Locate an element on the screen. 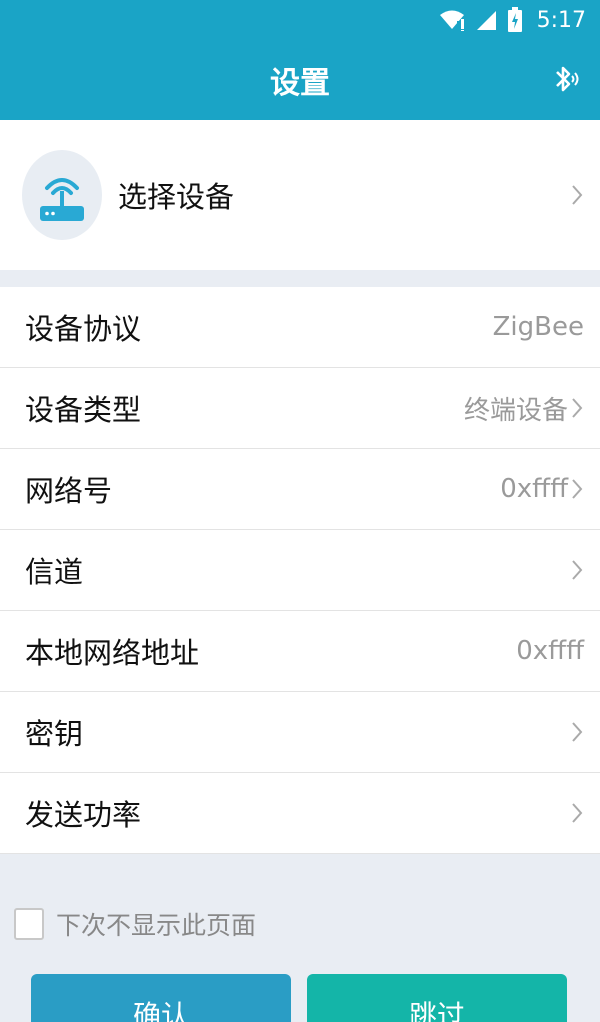  row-label: 密钥 is located at coordinates (54, 734).